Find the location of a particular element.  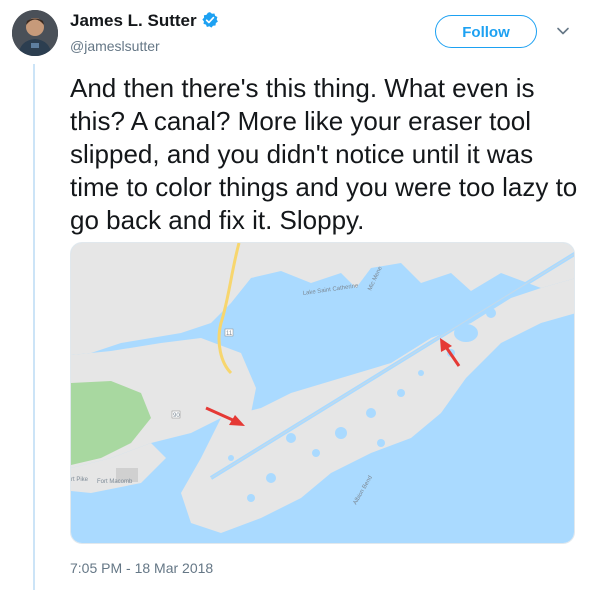

map-label-fort: Fort Macomb is located at coordinates (115, 482).